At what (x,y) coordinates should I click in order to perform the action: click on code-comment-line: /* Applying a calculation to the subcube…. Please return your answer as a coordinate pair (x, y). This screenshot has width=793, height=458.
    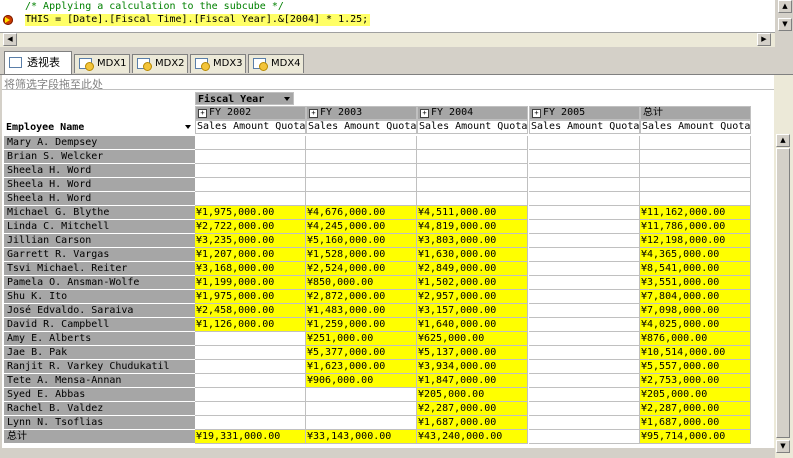
    Looking at the image, I should click on (154, 7).